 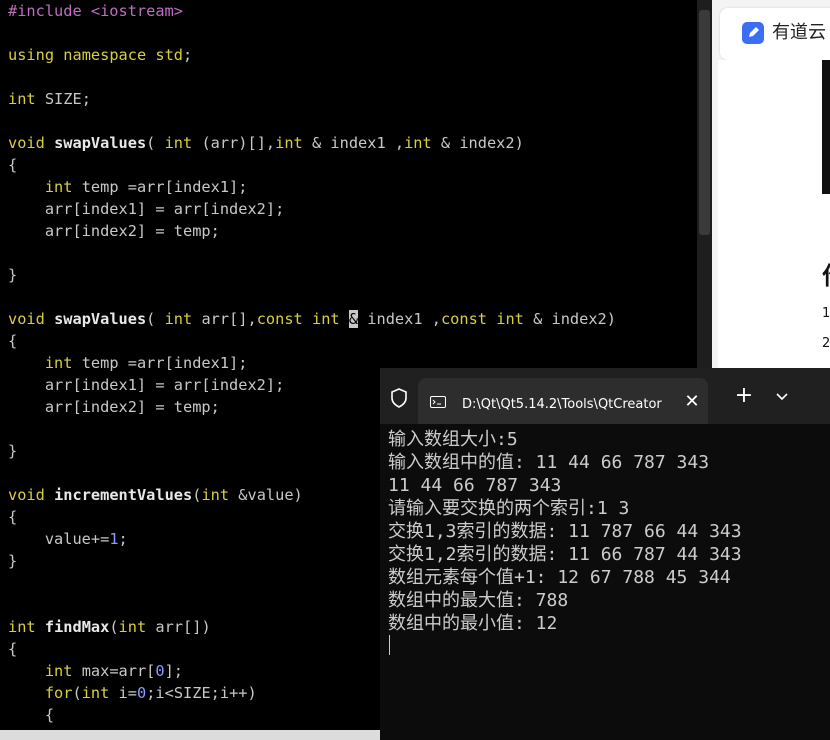 What do you see at coordinates (141, 693) in the screenshot?
I see `code-token: 0` at bounding box center [141, 693].